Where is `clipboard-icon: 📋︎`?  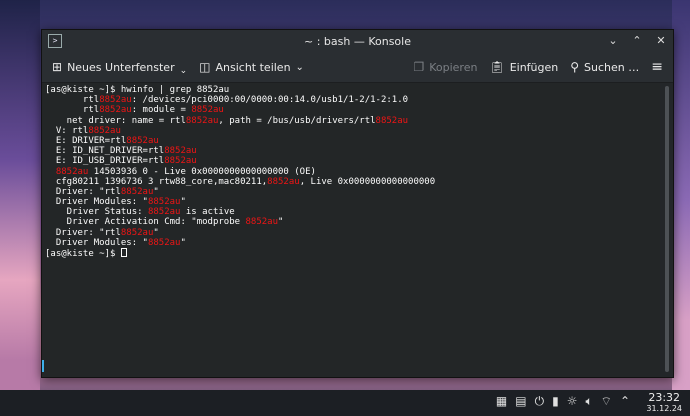 clipboard-icon: 📋︎ is located at coordinates (497, 67).